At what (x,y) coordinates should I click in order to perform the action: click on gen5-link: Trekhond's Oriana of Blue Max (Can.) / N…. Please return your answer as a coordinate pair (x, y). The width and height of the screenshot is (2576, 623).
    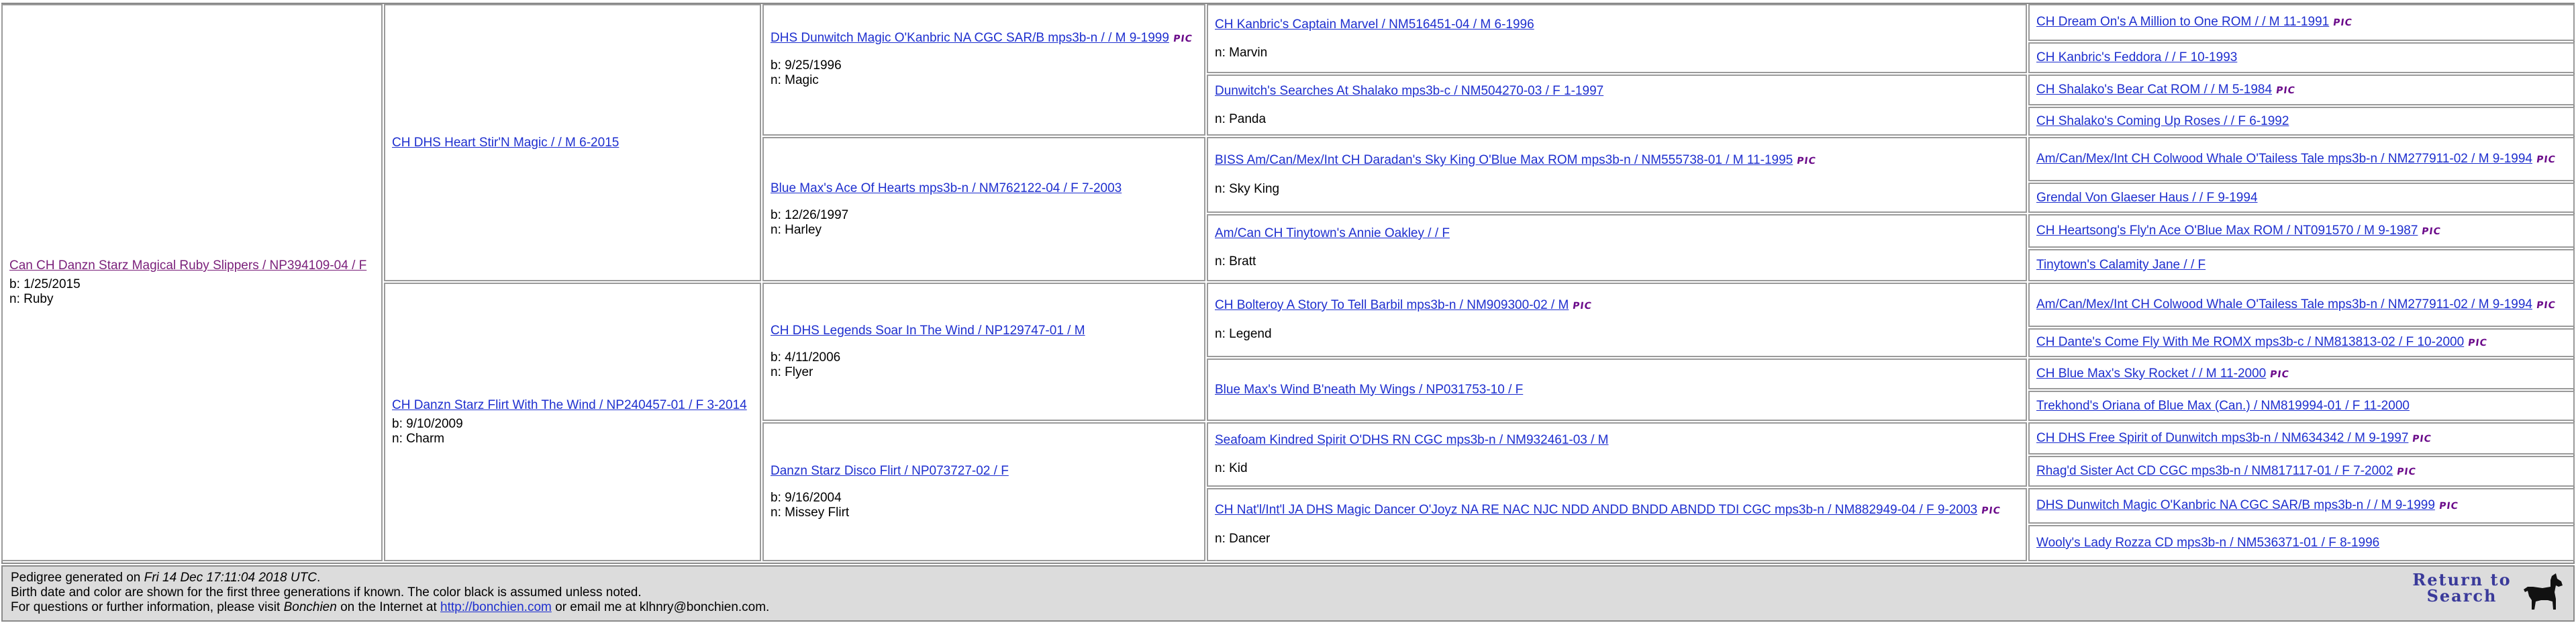
    Looking at the image, I should click on (2301, 406).